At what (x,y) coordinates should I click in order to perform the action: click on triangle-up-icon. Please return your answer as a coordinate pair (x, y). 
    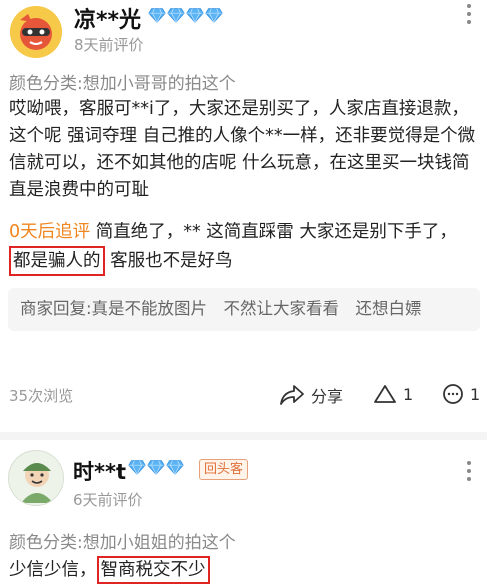
    Looking at the image, I should click on (385, 394).